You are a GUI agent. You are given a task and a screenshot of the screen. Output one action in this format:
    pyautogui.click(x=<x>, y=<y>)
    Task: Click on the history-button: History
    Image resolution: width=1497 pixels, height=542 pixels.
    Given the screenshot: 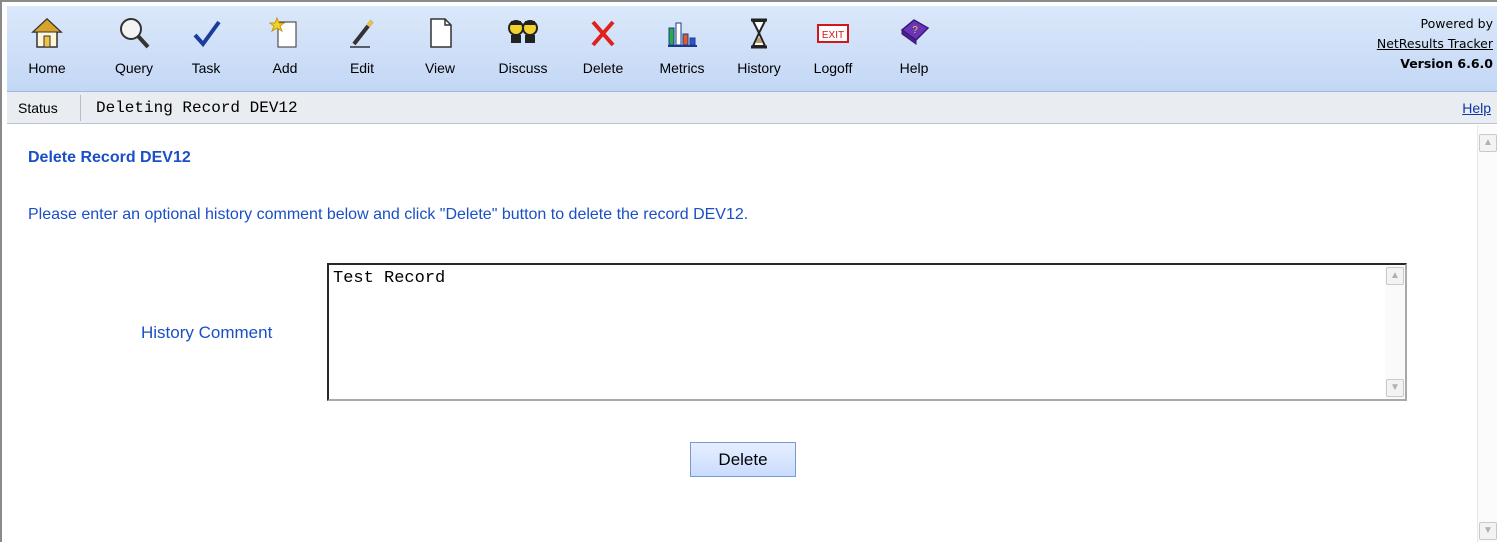 What is the action you would take?
    pyautogui.click(x=759, y=51)
    